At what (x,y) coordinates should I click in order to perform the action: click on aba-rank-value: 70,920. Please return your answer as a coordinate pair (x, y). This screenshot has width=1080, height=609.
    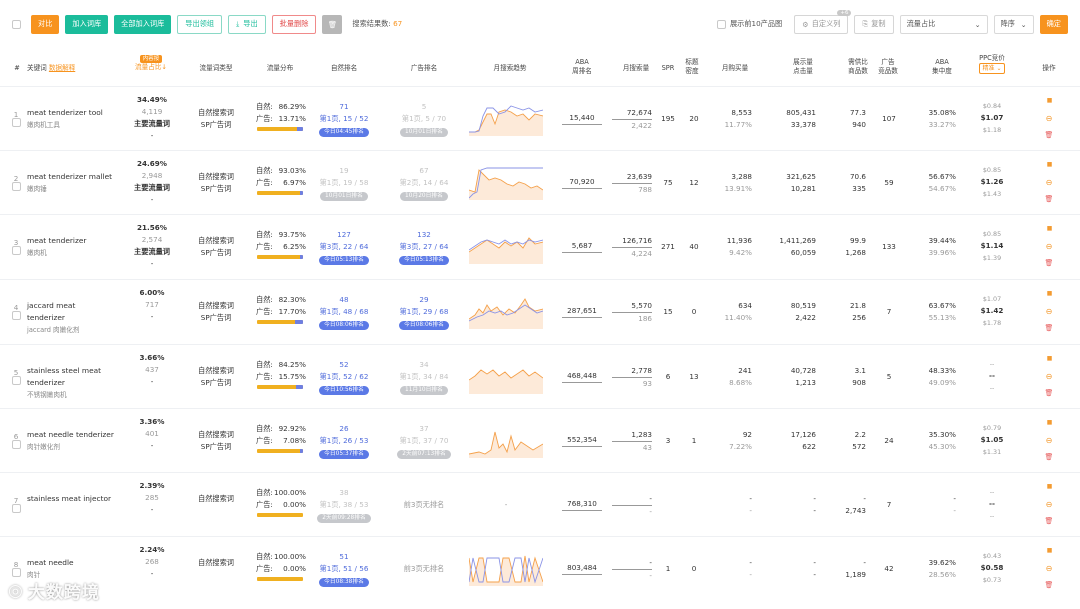
    Looking at the image, I should click on (582, 182).